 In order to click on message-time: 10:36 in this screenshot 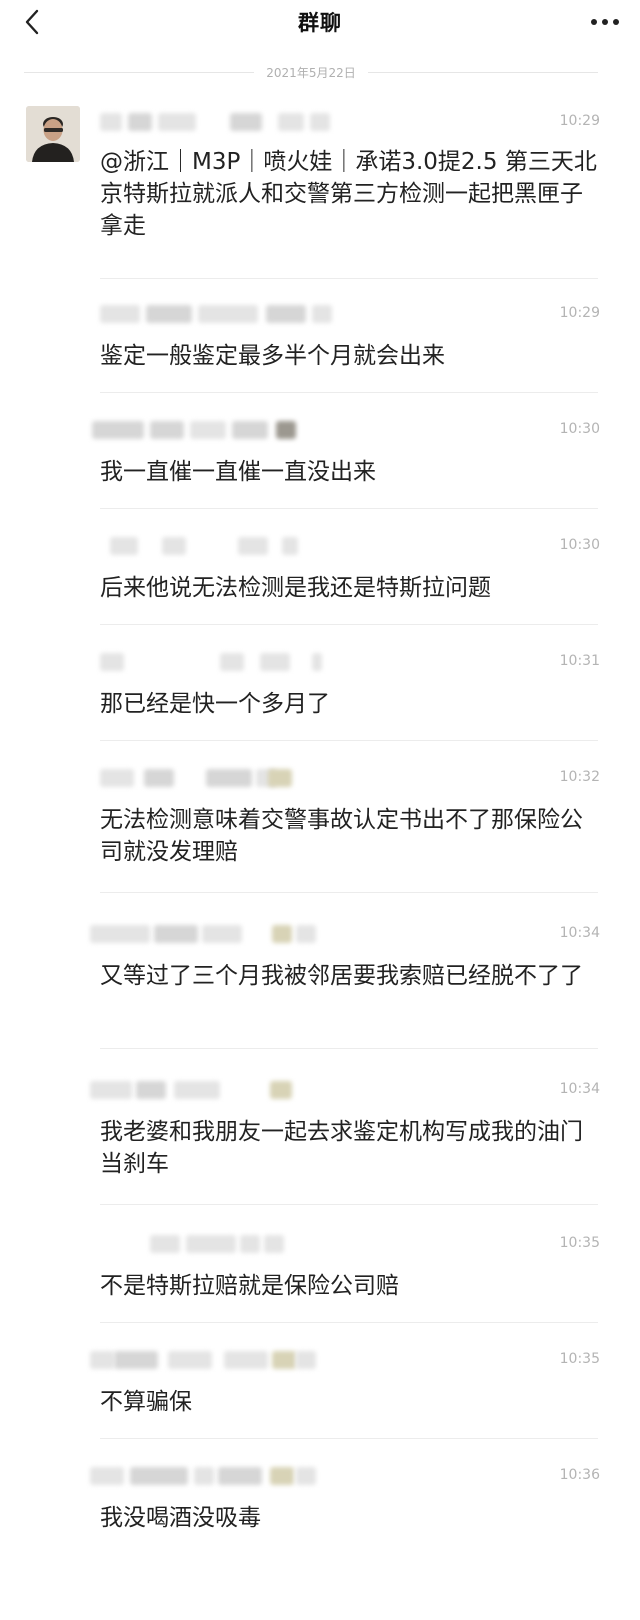, I will do `click(579, 1475)`.